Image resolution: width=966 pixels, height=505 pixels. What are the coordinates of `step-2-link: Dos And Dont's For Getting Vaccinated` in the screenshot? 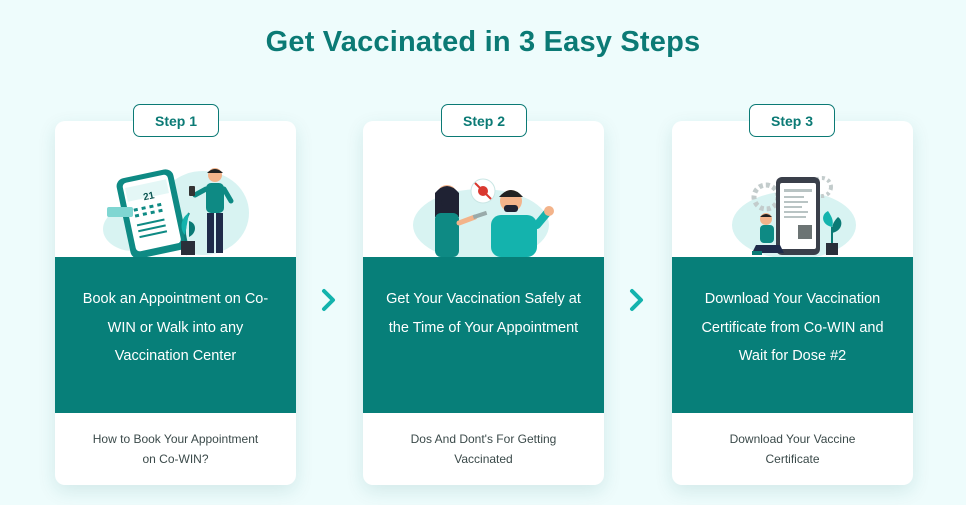 It's located at (483, 449).